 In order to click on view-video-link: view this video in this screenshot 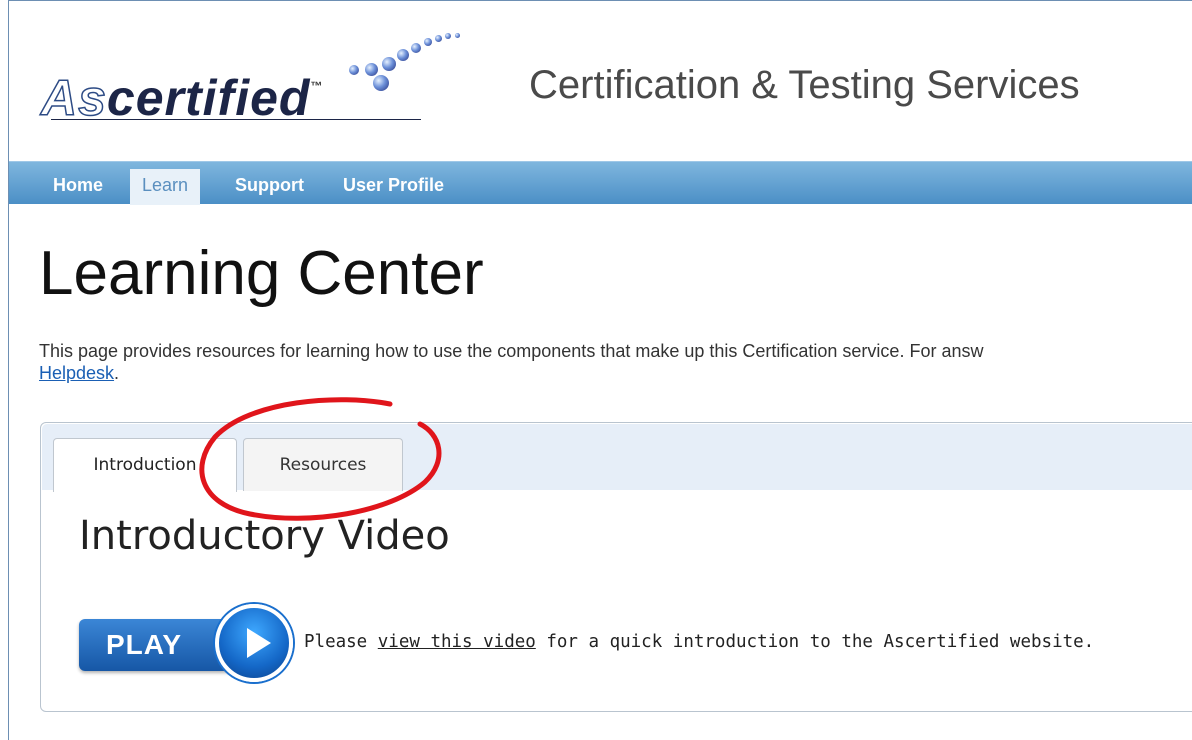, I will do `click(457, 642)`.